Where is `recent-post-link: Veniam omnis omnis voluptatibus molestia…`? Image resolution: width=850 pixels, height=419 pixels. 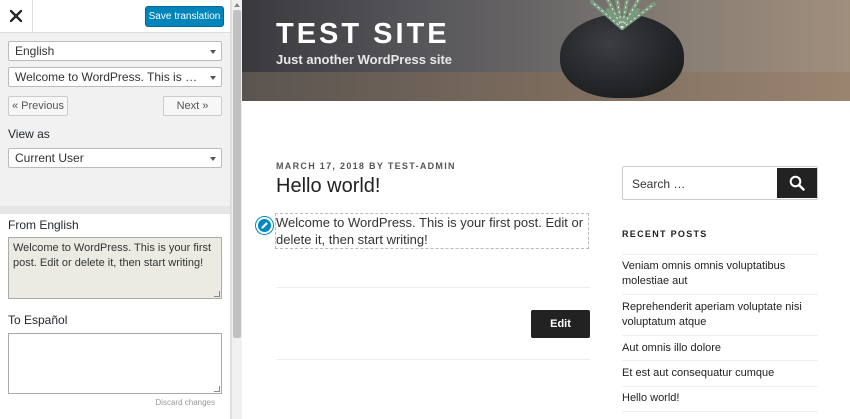
recent-post-link: Veniam omnis omnis voluptatibus molestia… is located at coordinates (720, 274).